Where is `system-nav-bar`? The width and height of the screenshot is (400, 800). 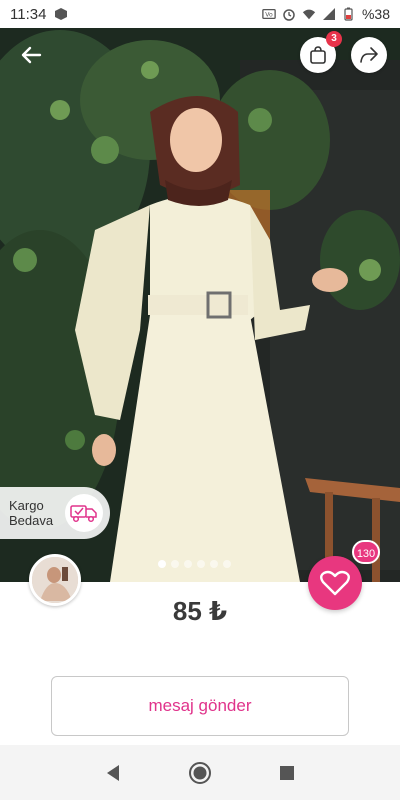 system-nav-bar is located at coordinates (200, 772).